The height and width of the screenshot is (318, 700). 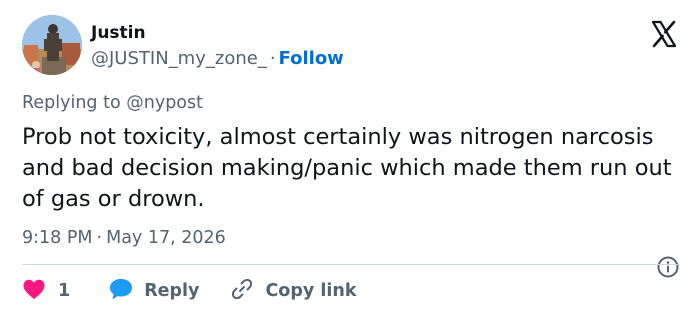 What do you see at coordinates (668, 267) in the screenshot?
I see `info-icon` at bounding box center [668, 267].